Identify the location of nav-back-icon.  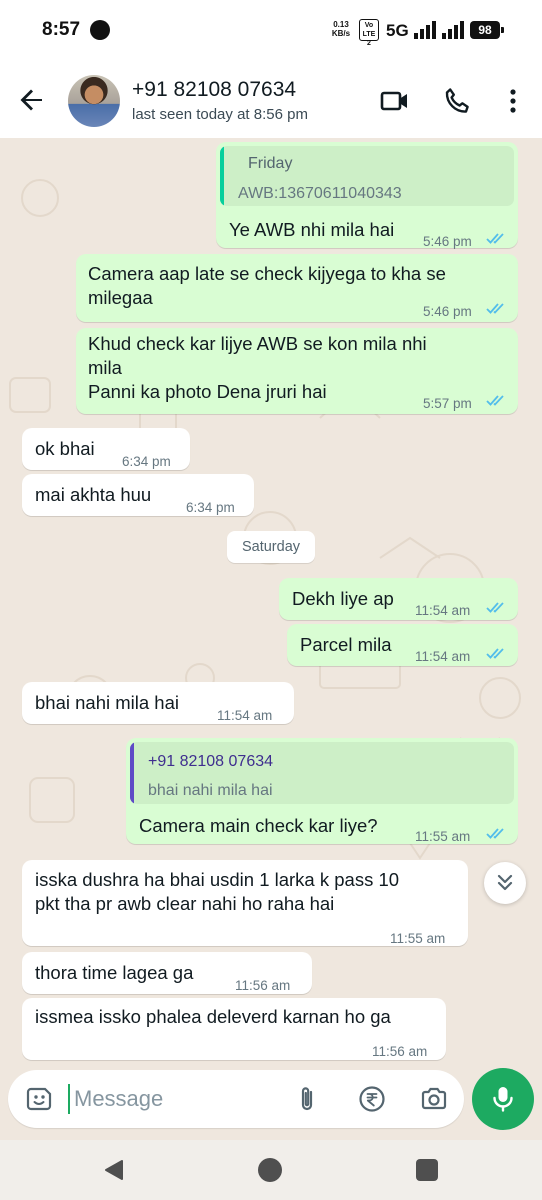
(114, 1170).